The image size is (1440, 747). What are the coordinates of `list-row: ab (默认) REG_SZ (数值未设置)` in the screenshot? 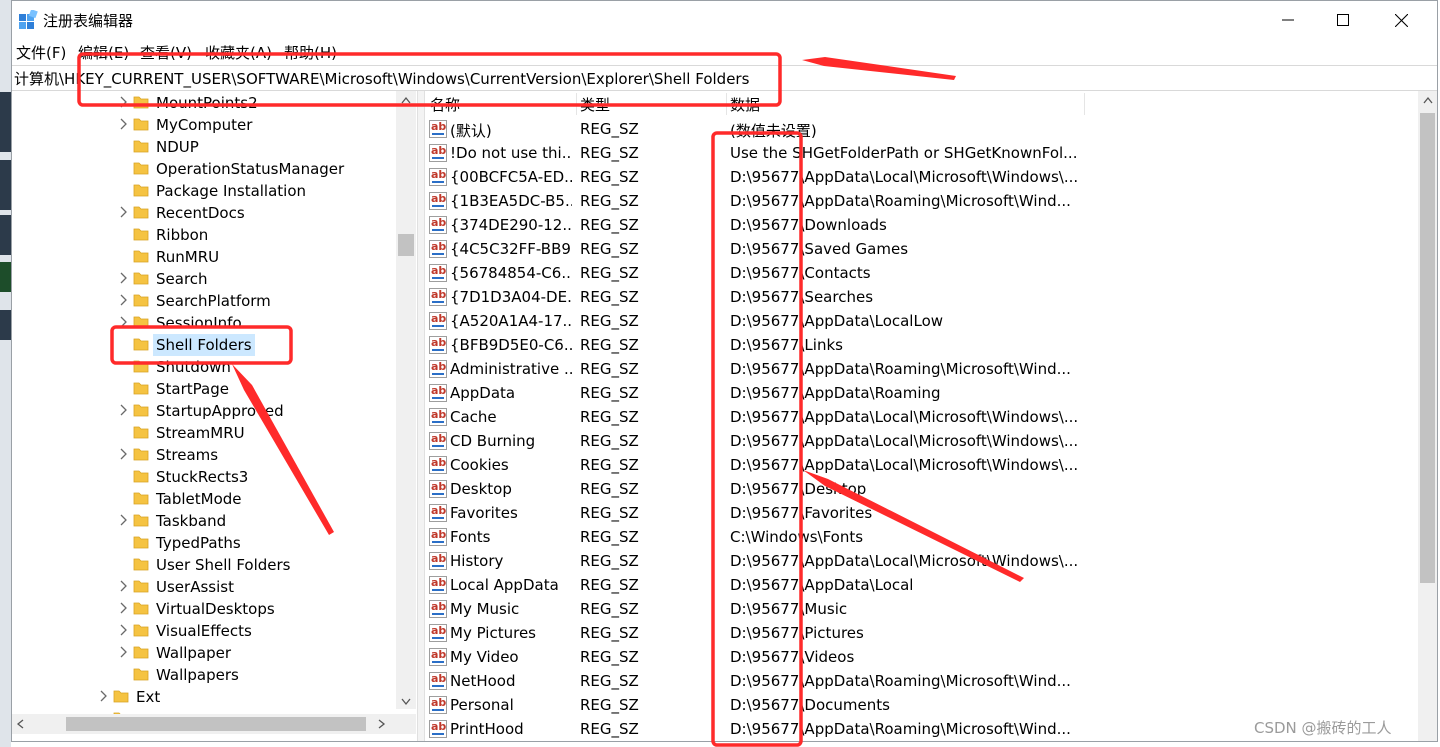 It's located at (919, 130).